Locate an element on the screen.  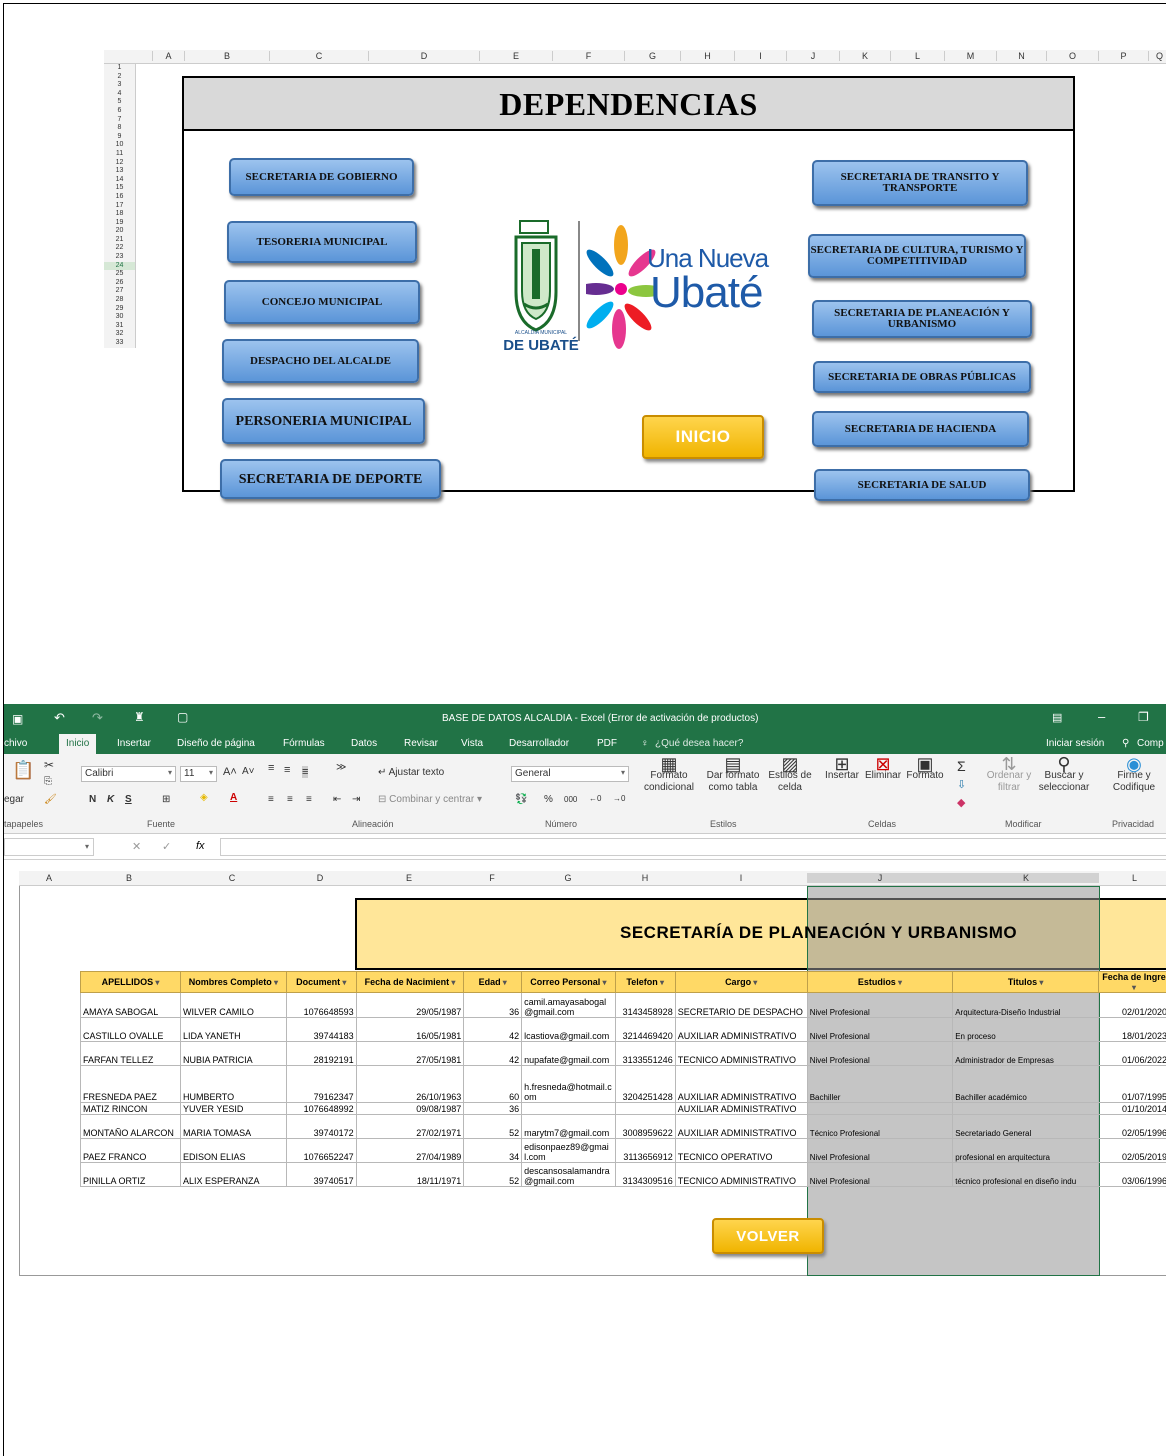
btn-transito: SECRETARIA DE TRANSITO Y TRANSPORTE is located at coordinates (920, 183).